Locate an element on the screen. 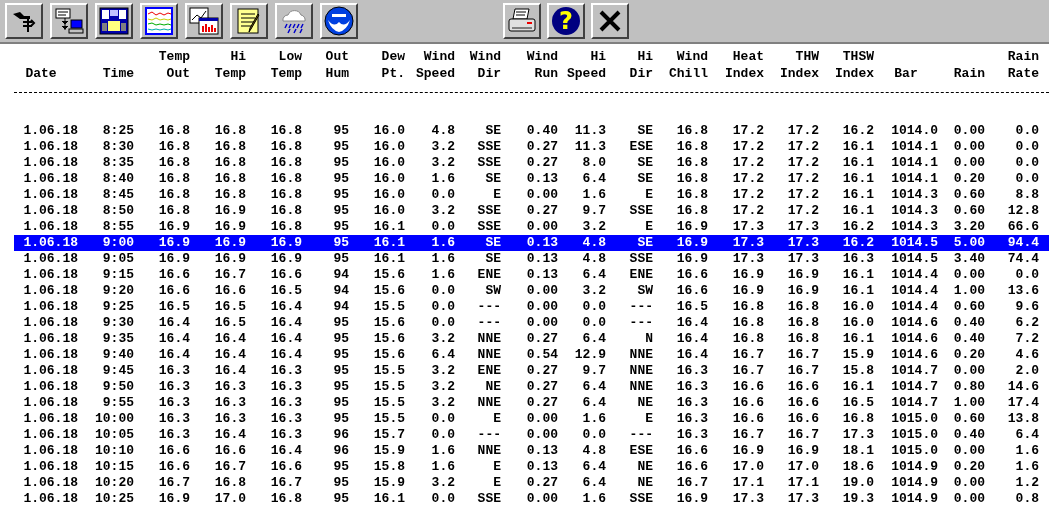 This screenshot has width=1049, height=512. download-button is located at coordinates (69, 21).